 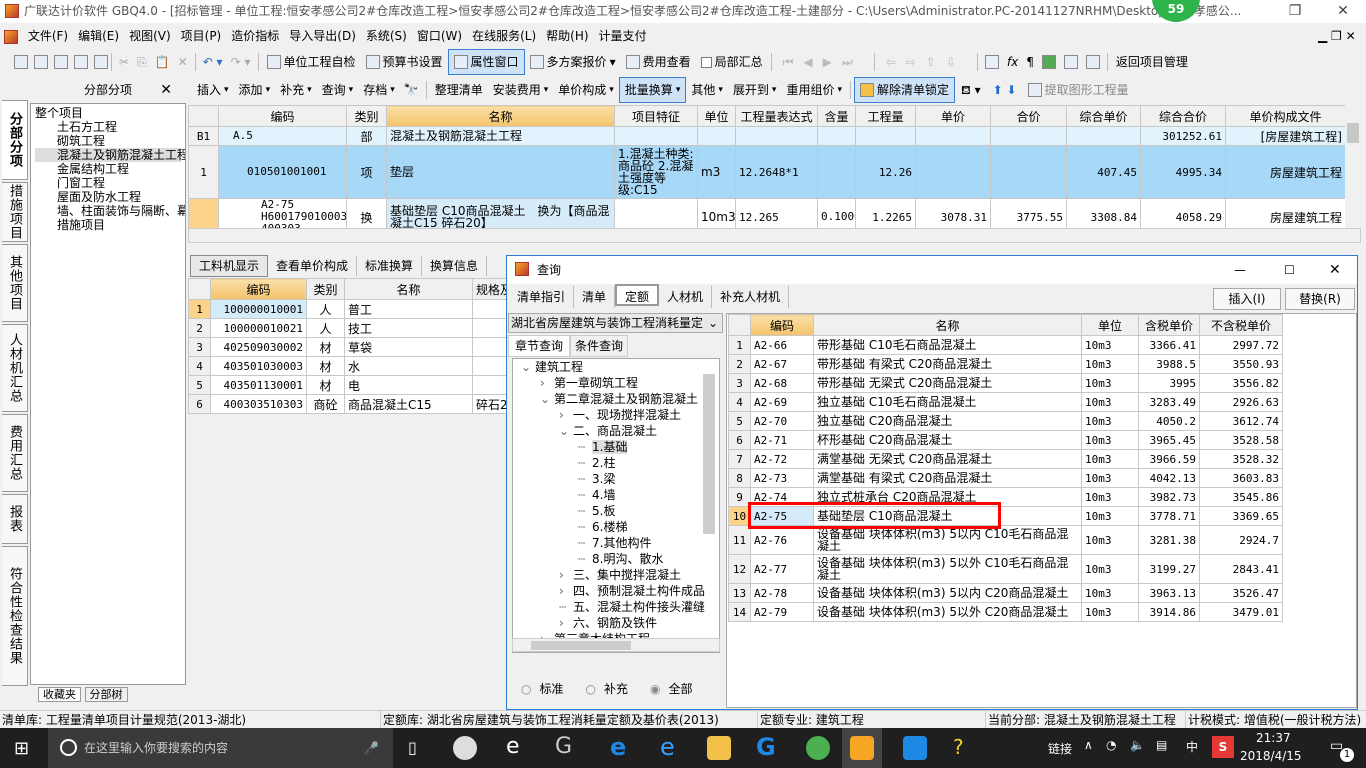 I want to click on cell: 8, so click(x=739, y=478).